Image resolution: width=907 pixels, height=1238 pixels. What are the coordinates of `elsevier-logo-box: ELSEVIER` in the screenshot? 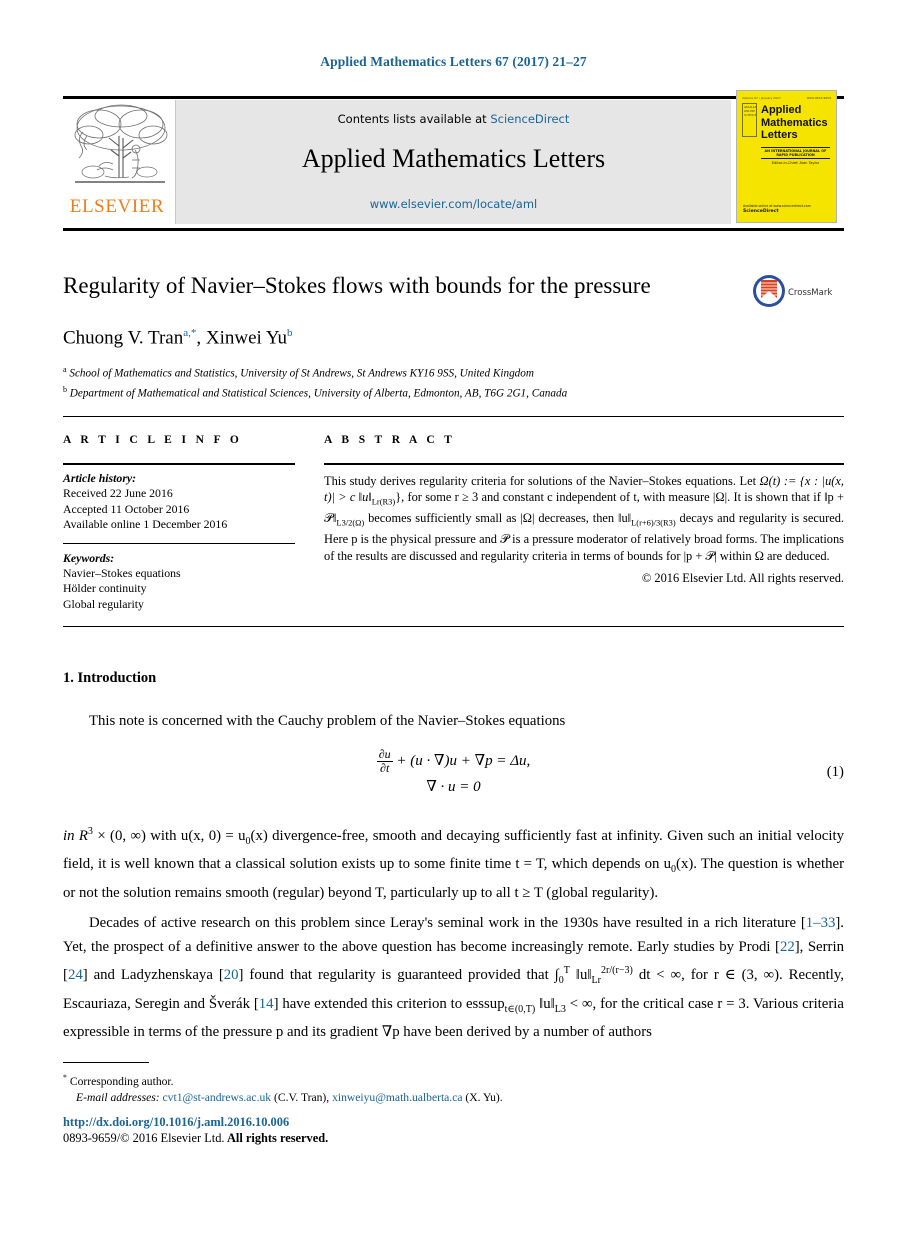 It's located at (119, 162).